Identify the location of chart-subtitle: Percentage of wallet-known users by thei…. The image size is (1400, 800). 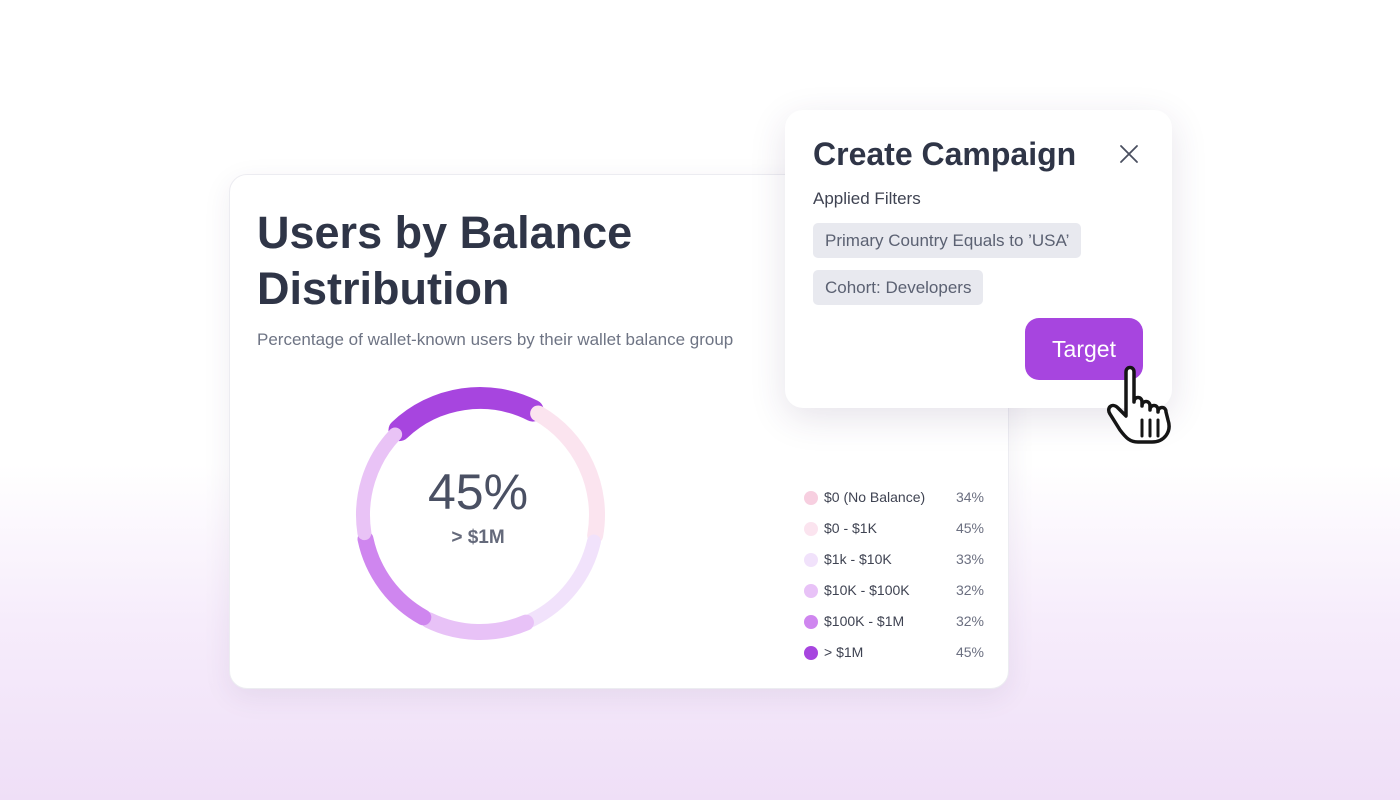
(495, 339).